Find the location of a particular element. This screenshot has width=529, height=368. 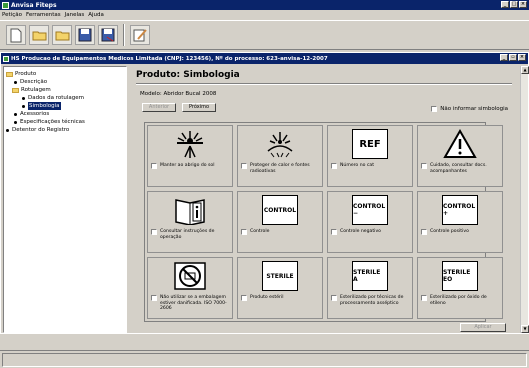

scroll-up-arrow: ▲ is located at coordinates (525, 70).